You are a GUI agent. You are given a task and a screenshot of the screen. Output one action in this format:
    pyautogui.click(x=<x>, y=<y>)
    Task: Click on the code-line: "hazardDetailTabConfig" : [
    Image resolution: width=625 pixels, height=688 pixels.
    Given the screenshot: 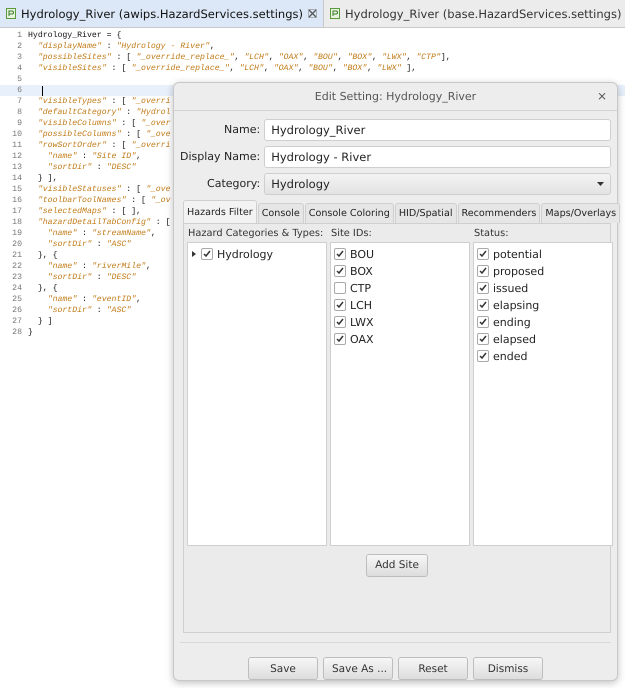 What is the action you would take?
    pyautogui.click(x=103, y=222)
    